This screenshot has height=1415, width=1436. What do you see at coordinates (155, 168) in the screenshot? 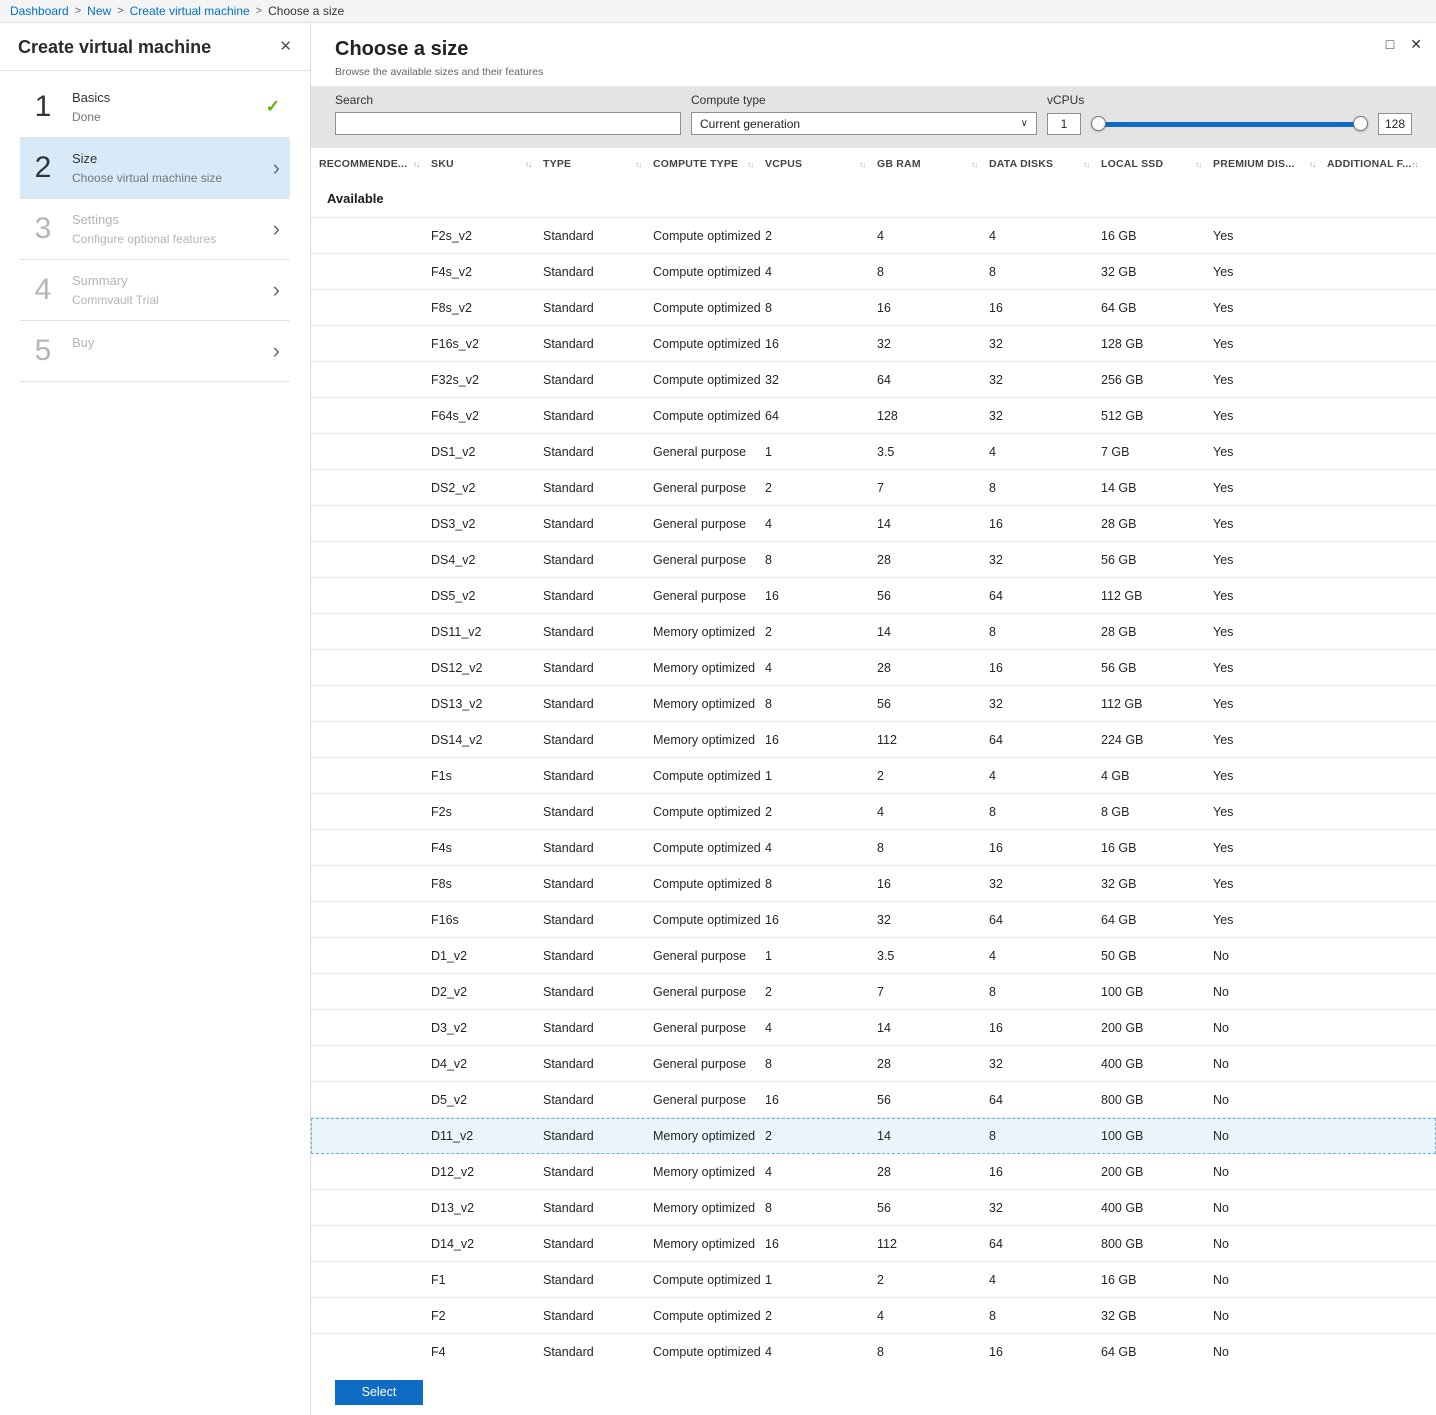
I see `wizard-step: 2 Size Choose virtual machine size ✓ ›` at bounding box center [155, 168].